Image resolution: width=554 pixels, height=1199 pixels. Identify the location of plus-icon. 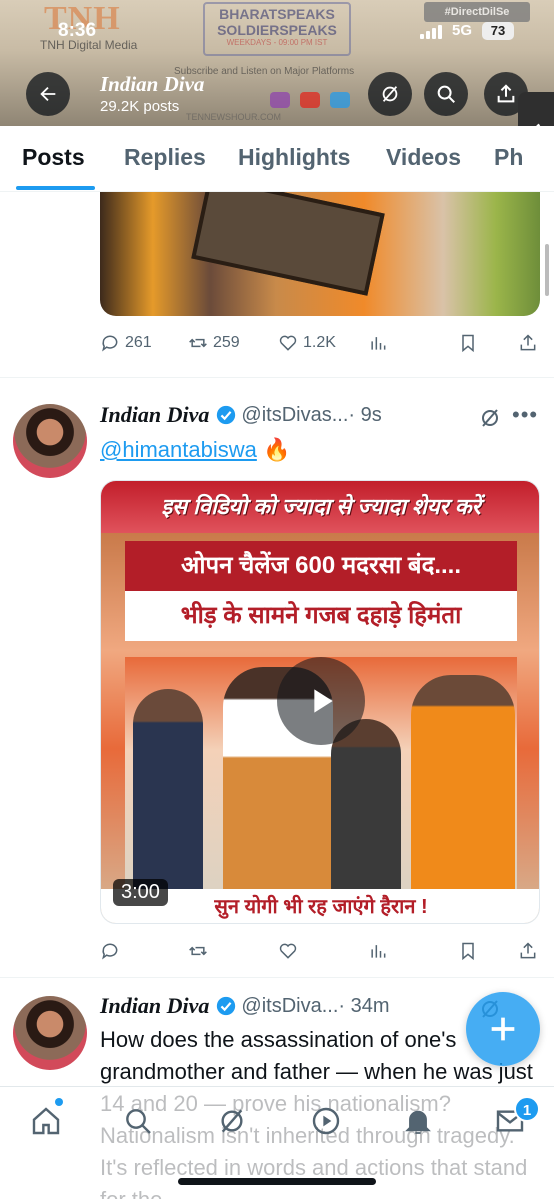
(503, 1029).